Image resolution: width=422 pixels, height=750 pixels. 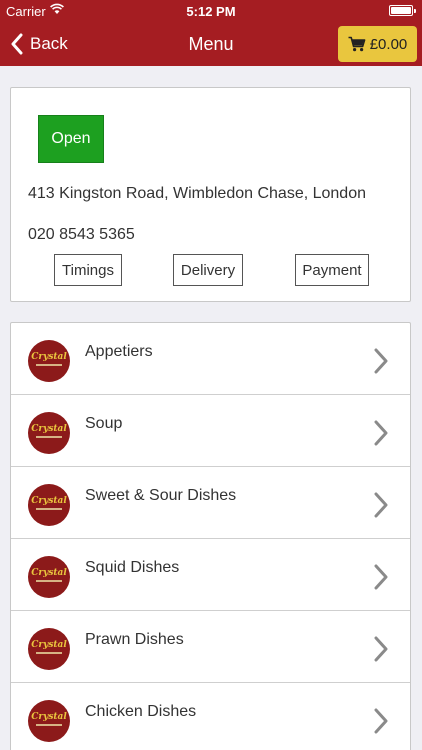 What do you see at coordinates (88, 270) in the screenshot?
I see `timings-button: Timings` at bounding box center [88, 270].